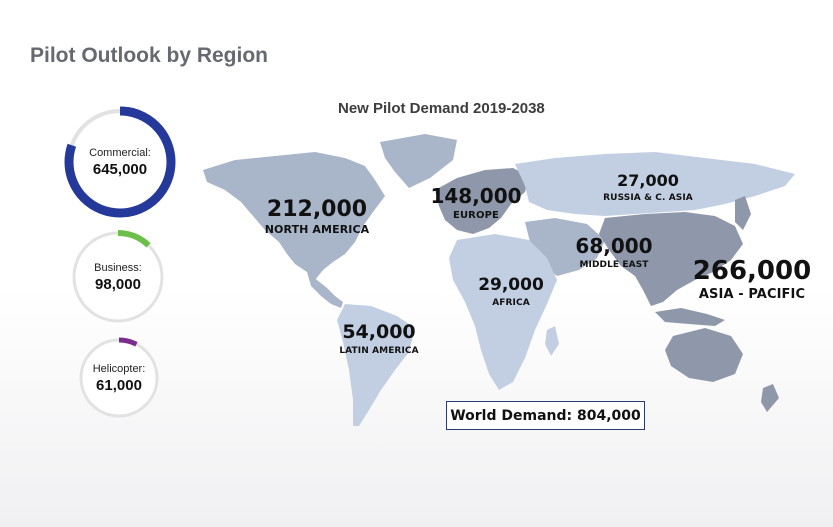 The width and height of the screenshot is (833, 527). Describe the element at coordinates (118, 284) in the screenshot. I see `business-value: 98,000` at that location.